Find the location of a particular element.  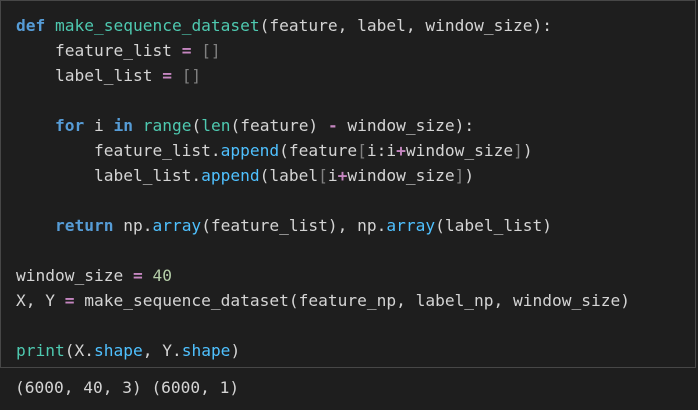

code-token: in is located at coordinates (123, 125).